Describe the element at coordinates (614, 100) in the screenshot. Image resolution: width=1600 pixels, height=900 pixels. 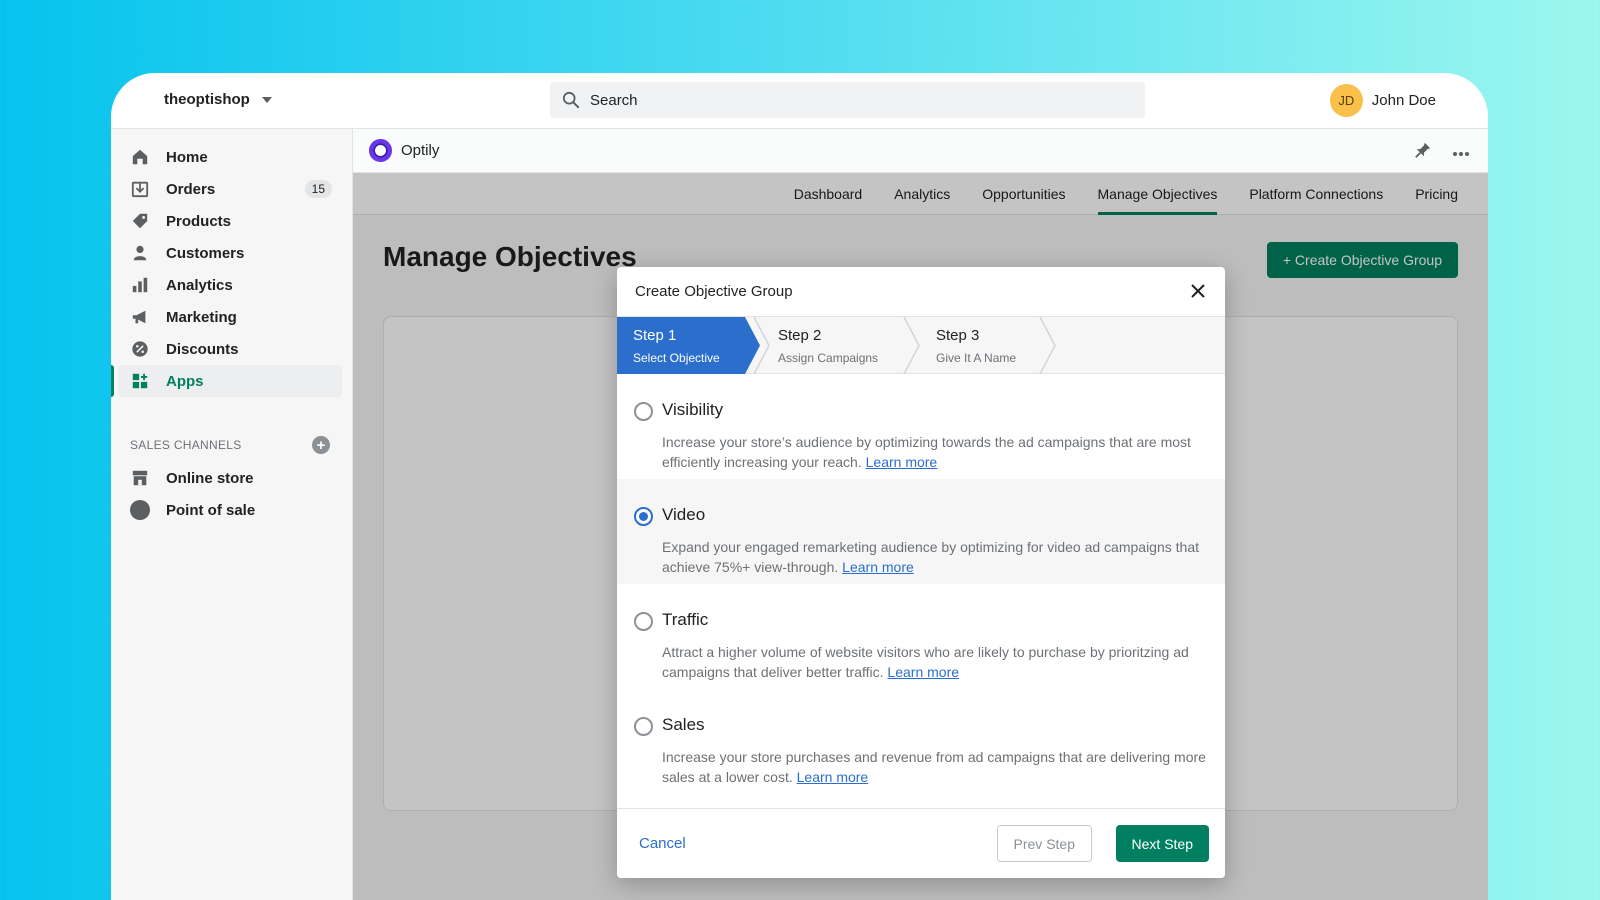
I see `search-placeholder: Search` at that location.